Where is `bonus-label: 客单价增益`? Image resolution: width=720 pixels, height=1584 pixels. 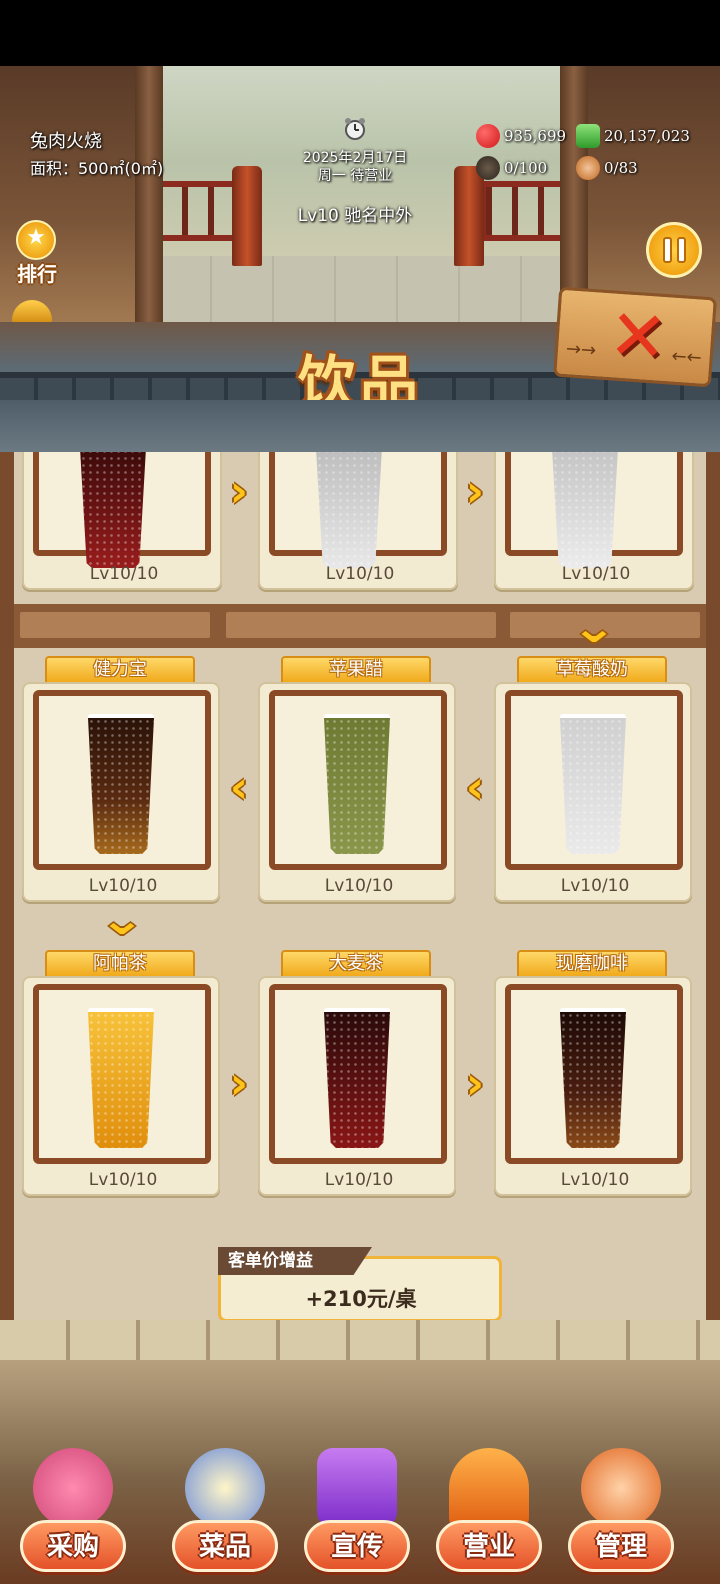
bonus-label: 客单价增益 is located at coordinates (295, 1261).